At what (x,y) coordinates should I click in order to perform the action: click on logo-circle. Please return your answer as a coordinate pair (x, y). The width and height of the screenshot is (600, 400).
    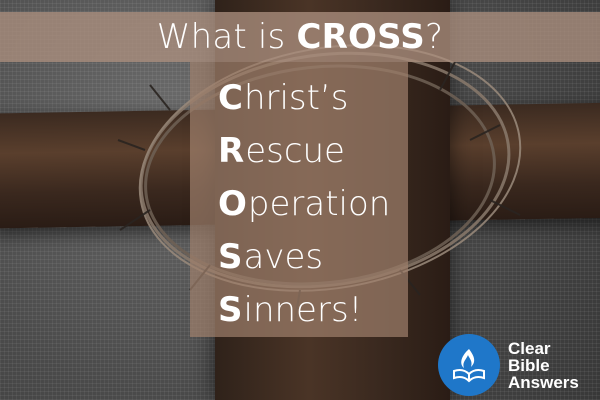
    Looking at the image, I should click on (469, 365).